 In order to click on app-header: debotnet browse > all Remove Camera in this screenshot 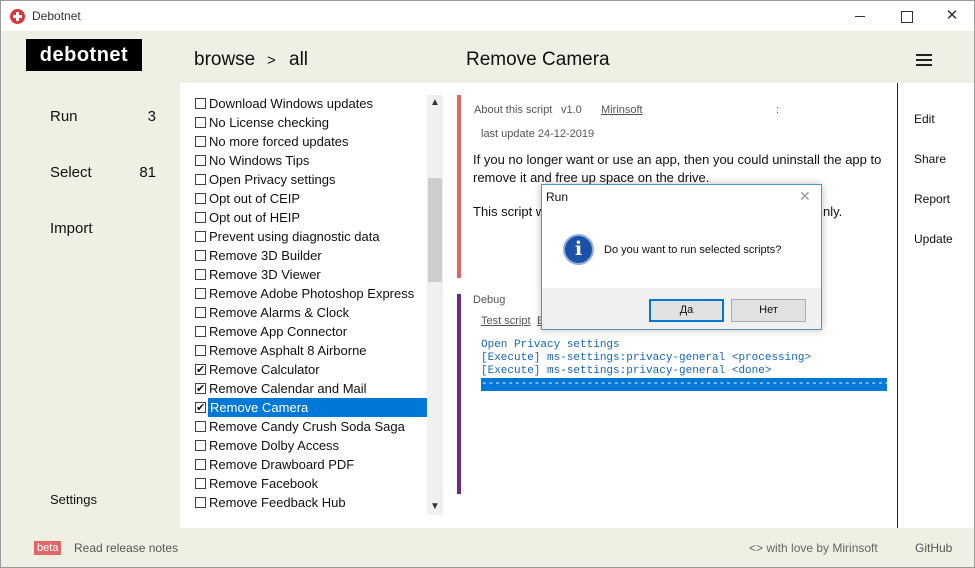, I will do `click(487, 57)`.